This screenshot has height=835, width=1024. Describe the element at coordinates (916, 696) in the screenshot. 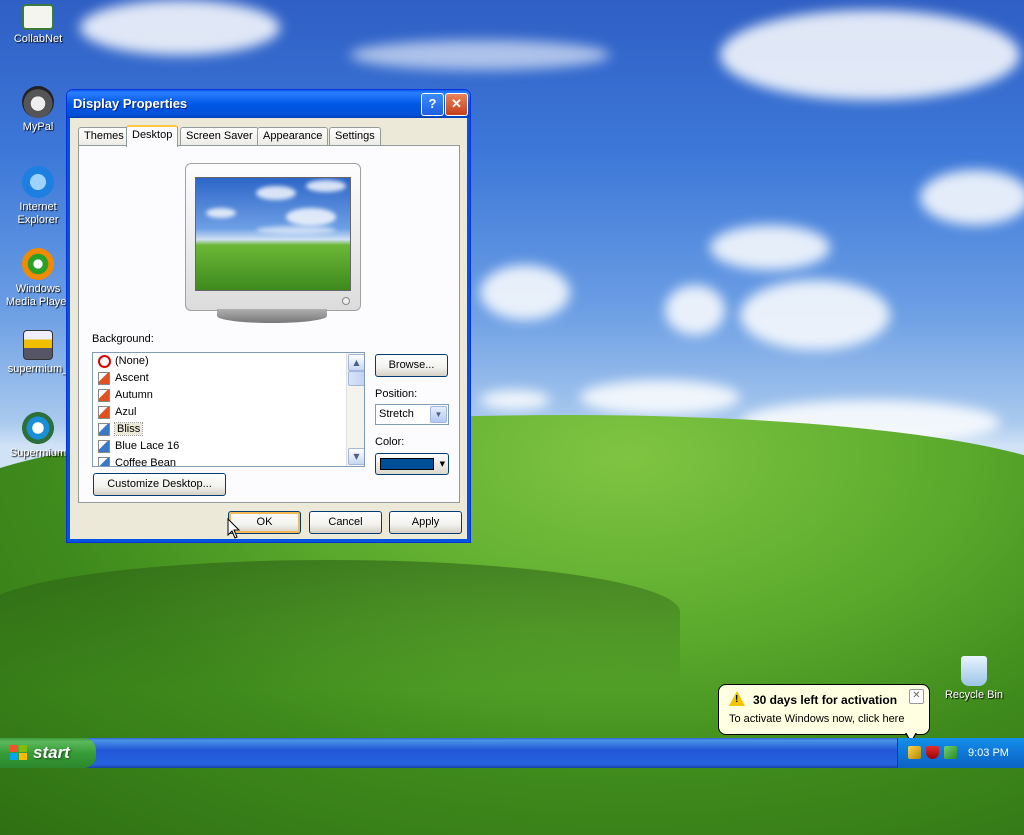

I see `balloon-close-icon: ✕` at that location.